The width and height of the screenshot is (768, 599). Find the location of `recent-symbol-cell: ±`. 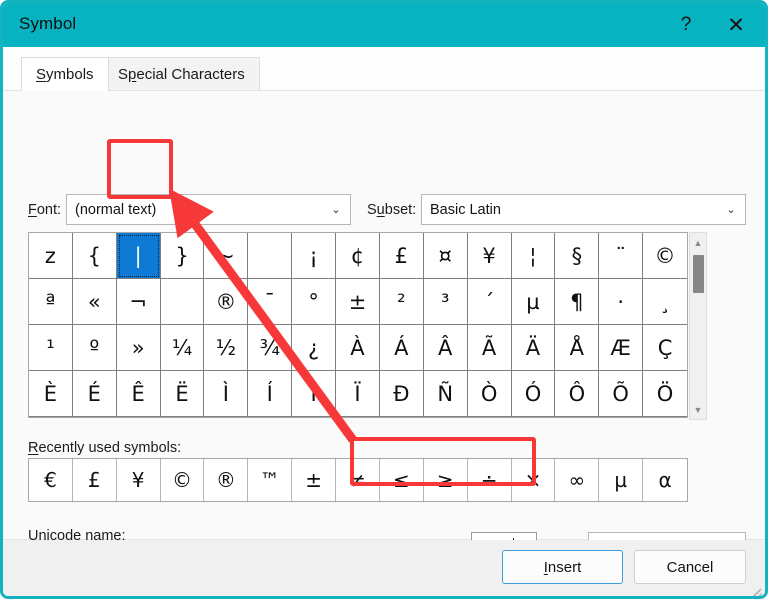

recent-symbol-cell: ± is located at coordinates (314, 480).